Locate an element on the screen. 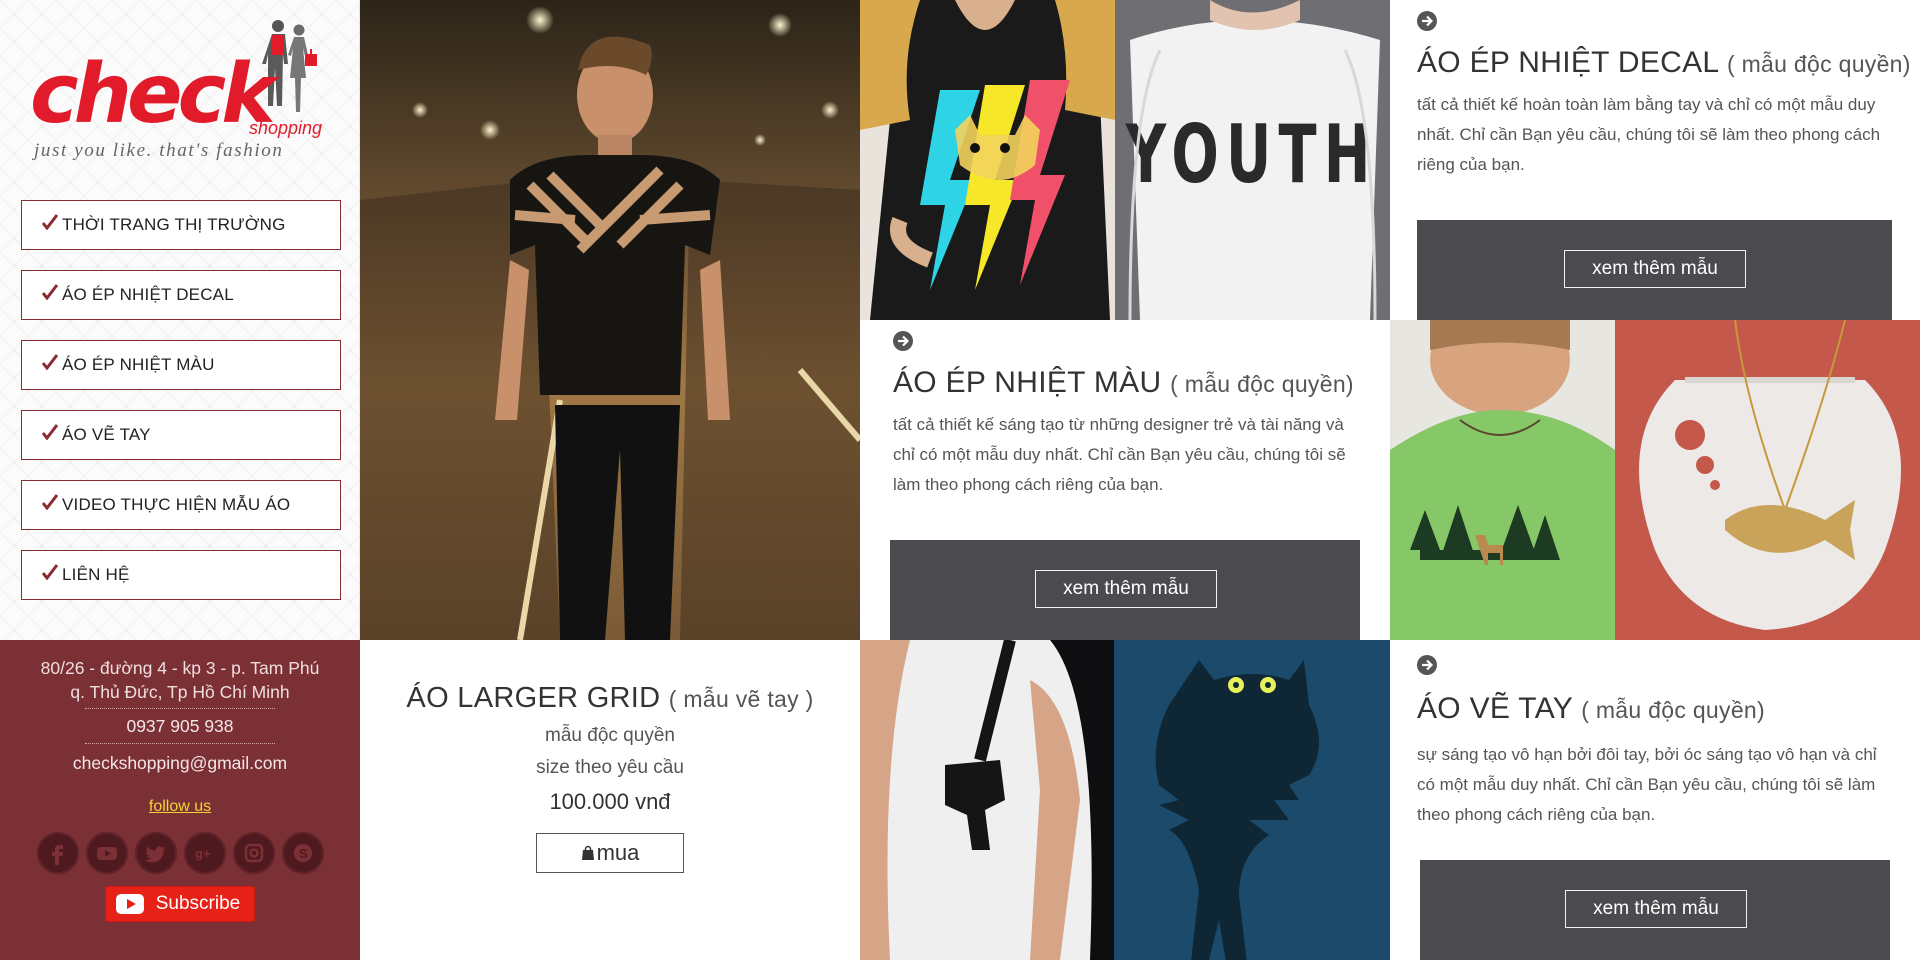  color-see-more-button: xem thêm mẫu is located at coordinates (1126, 589).